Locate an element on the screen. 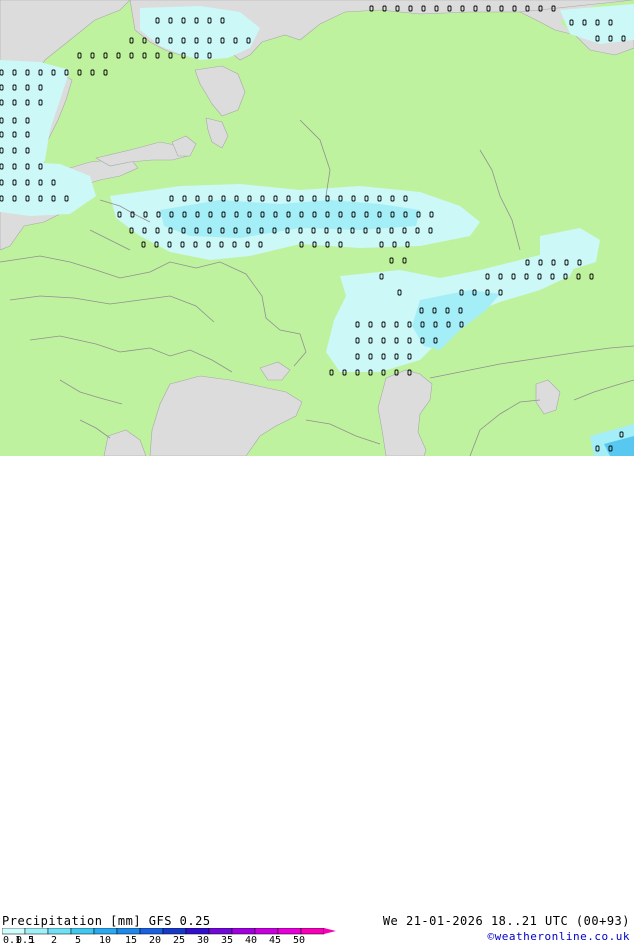 The width and height of the screenshot is (634, 947). credit: ©weatheronline.co.uk is located at coordinates (559, 937).